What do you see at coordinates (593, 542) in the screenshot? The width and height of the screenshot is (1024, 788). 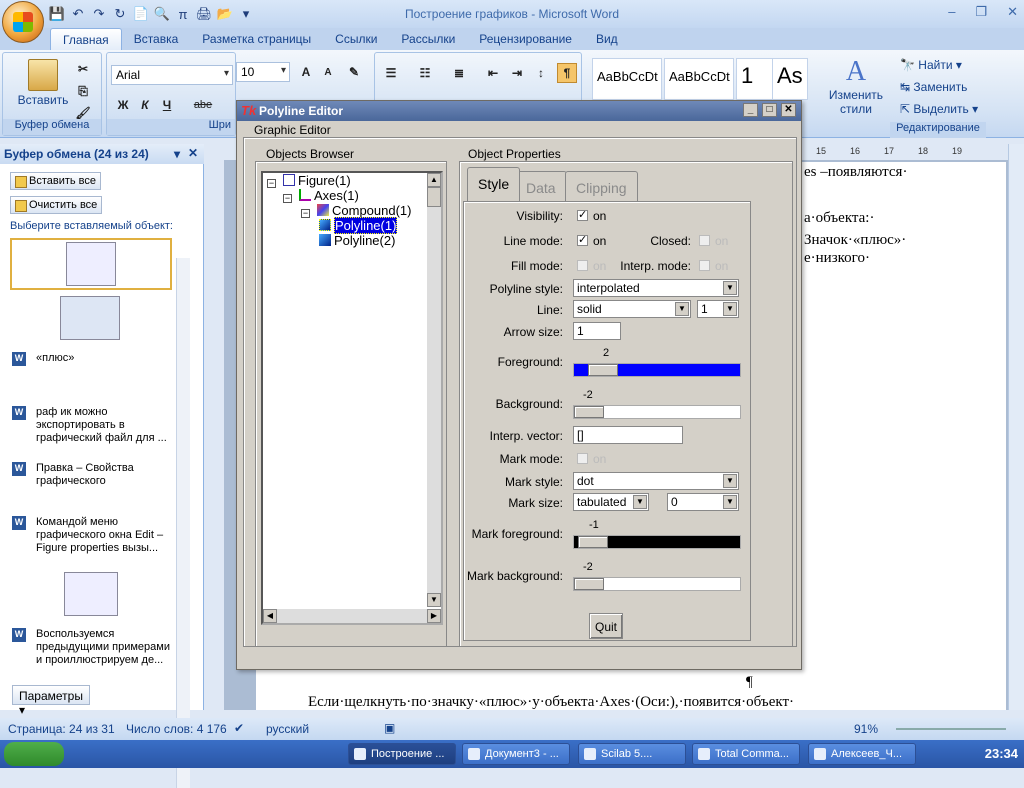 I see `mark-foreground-slider-knob` at bounding box center [593, 542].